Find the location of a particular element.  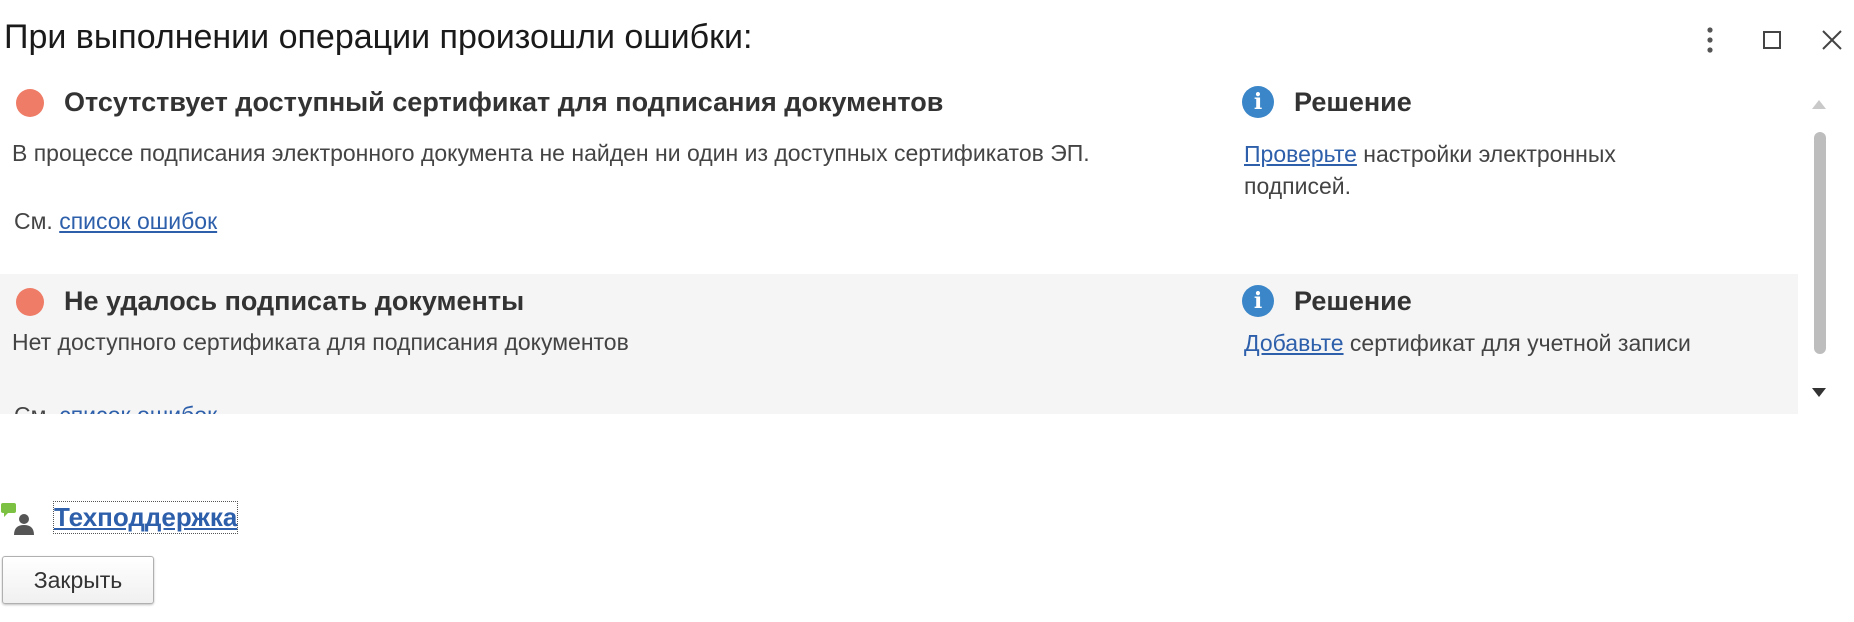

close-window-button is located at coordinates (1832, 40).